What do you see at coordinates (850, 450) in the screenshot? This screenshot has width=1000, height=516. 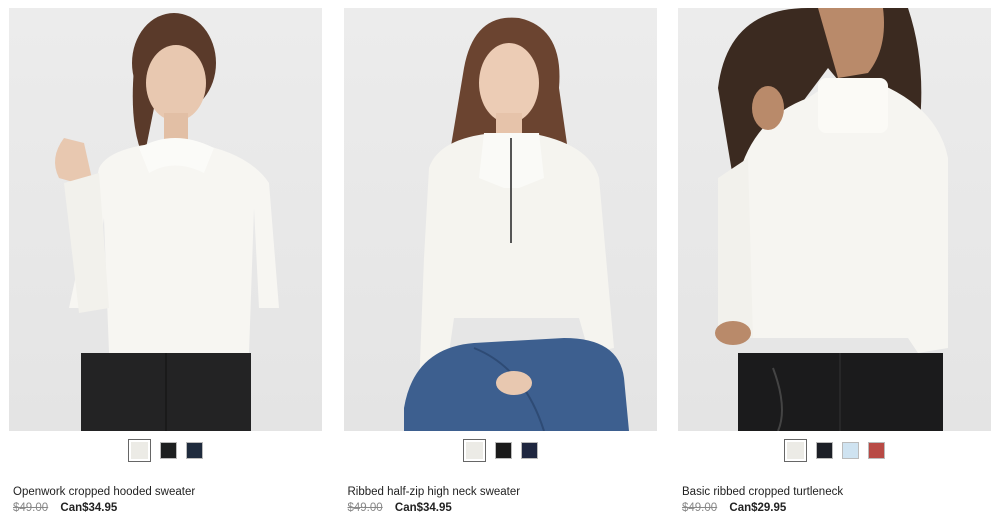 I see `color-swatch-light-blue` at bounding box center [850, 450].